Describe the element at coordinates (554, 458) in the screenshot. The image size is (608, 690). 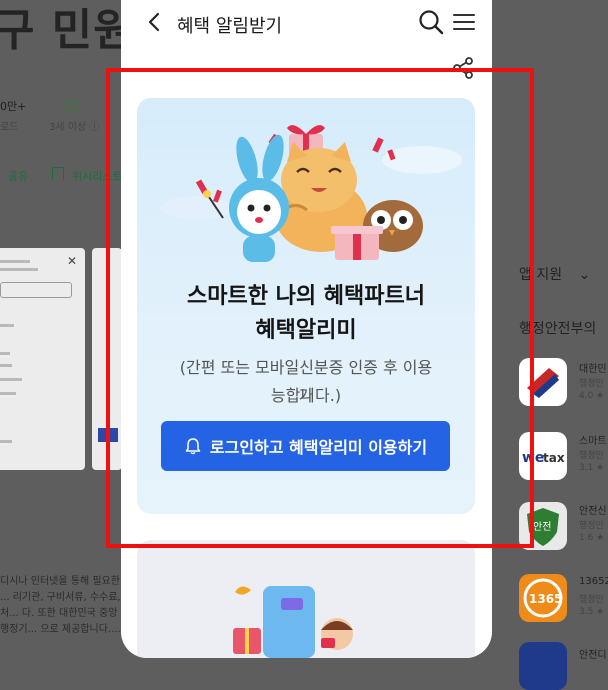
I see `svg-text: tax` at that location.